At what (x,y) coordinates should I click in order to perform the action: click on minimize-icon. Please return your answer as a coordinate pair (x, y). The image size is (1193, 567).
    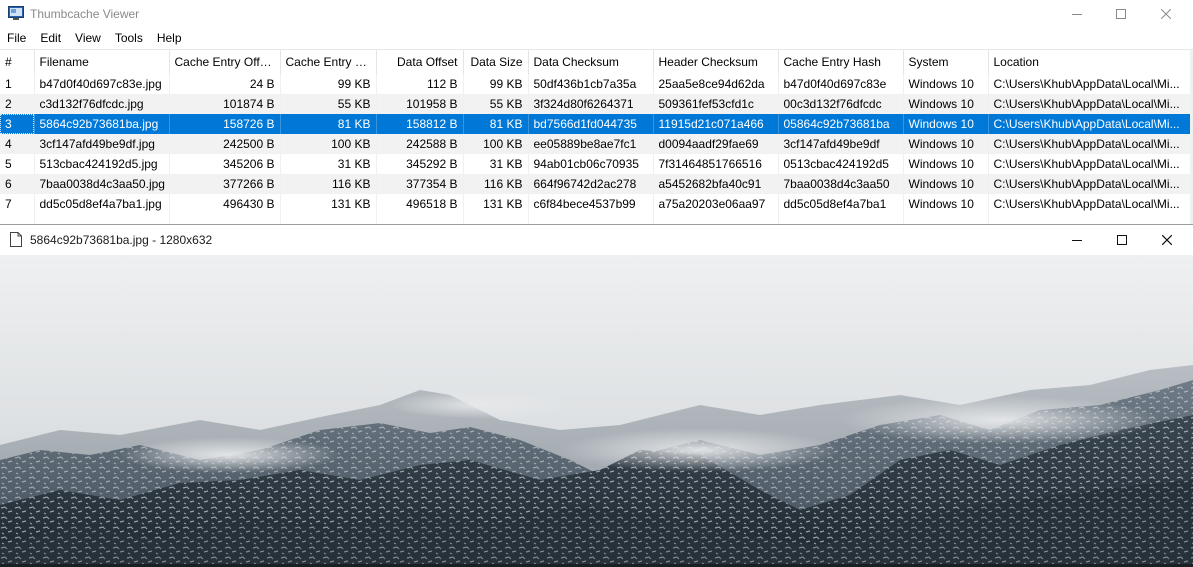
    Looking at the image, I should click on (1077, 14).